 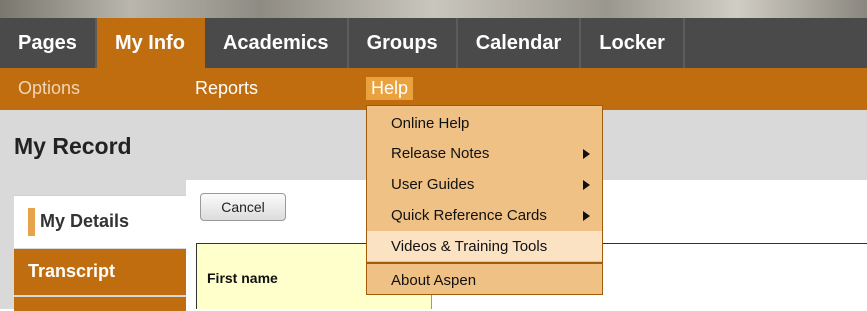 I want to click on menu-item-label: About Aspen, so click(x=434, y=280).